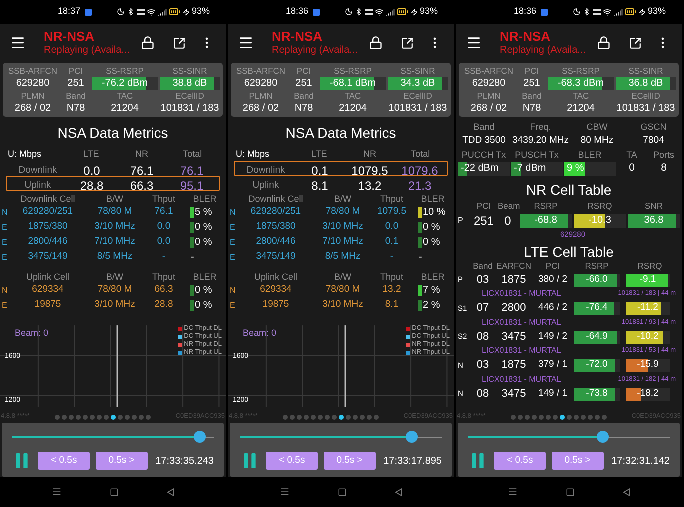 This screenshot has height=507, width=684. Describe the element at coordinates (370, 186) in the screenshot. I see `nr-value: 13.2` at that location.